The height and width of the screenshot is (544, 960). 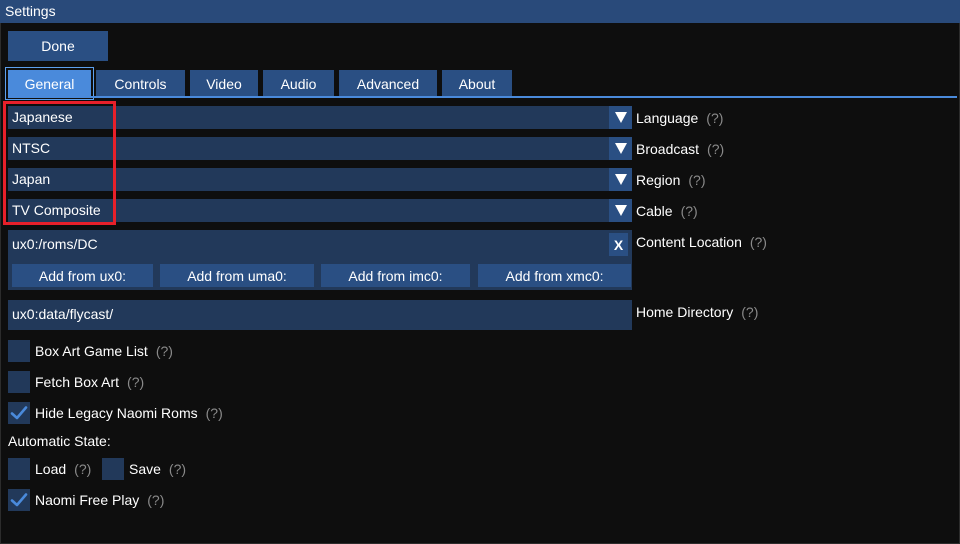 What do you see at coordinates (388, 83) in the screenshot?
I see `tab-advanced: Advanced` at bounding box center [388, 83].